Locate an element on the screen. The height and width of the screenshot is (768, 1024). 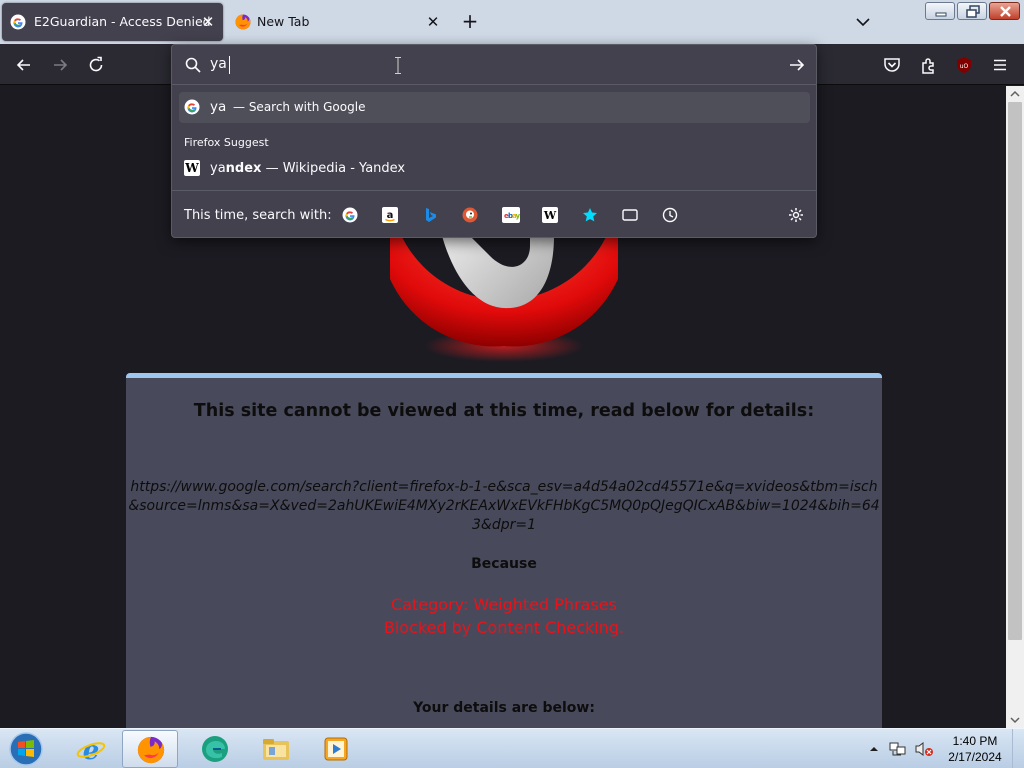
show-desktop-button is located at coordinates (1018, 748).